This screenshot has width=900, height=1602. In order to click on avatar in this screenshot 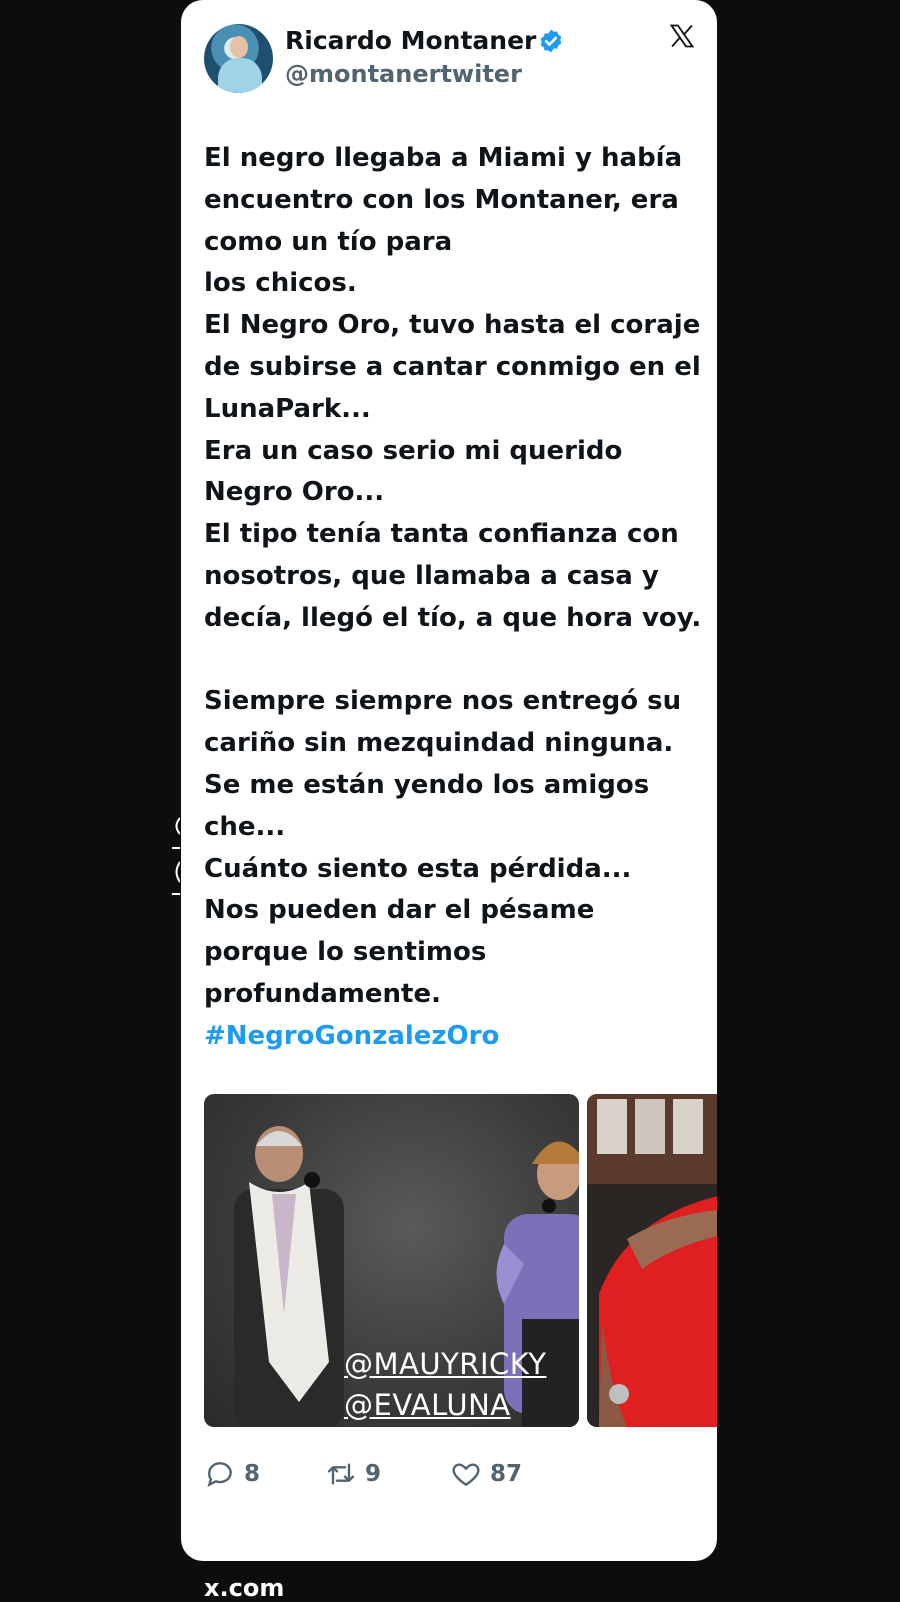, I will do `click(238, 58)`.